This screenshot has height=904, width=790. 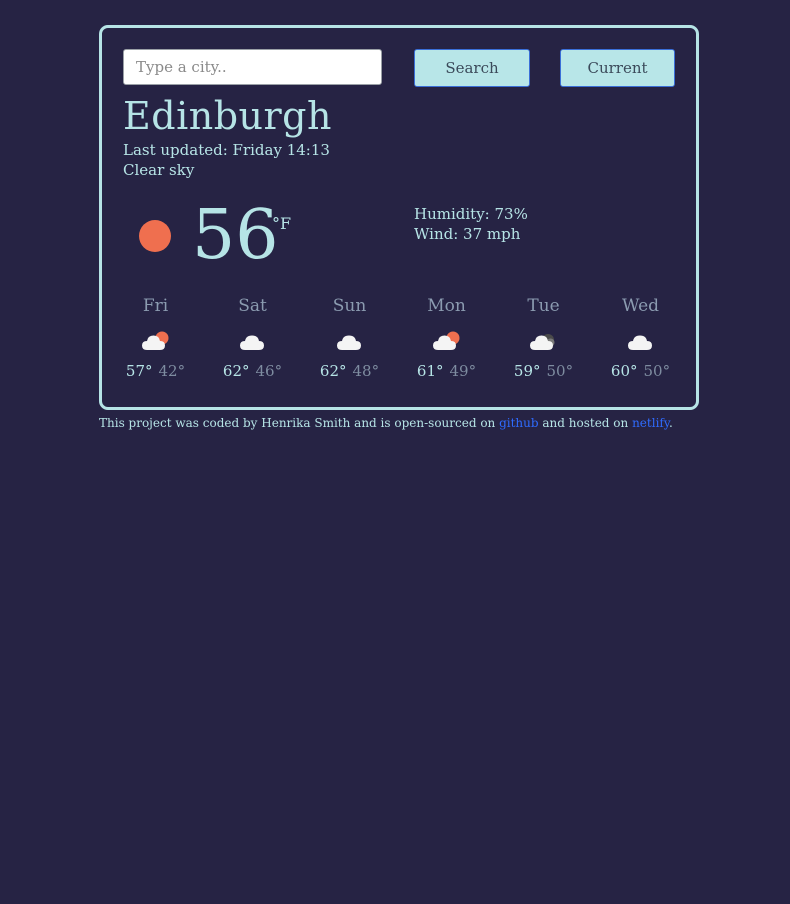 What do you see at coordinates (349, 306) in the screenshot?
I see `forecast-day-name: Sun` at bounding box center [349, 306].